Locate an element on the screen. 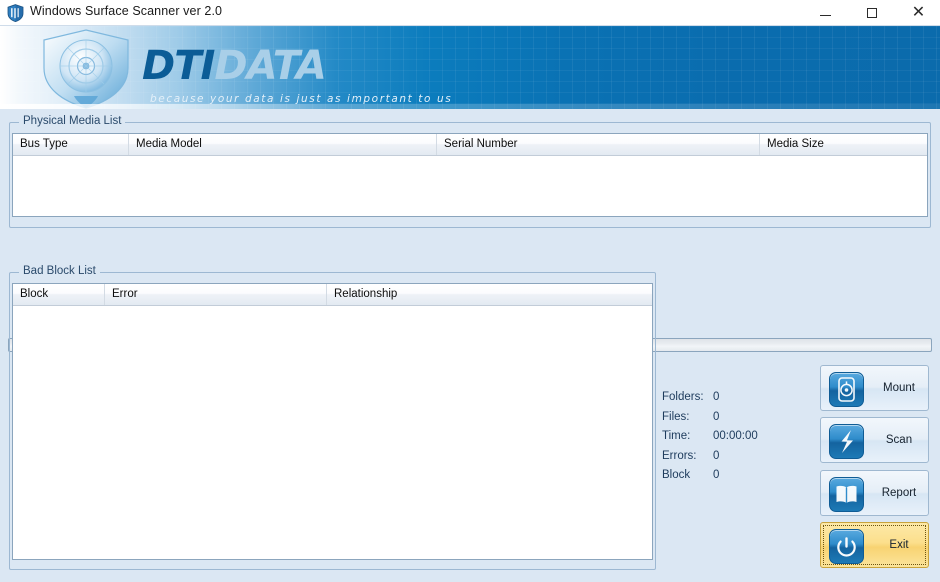 The width and height of the screenshot is (940, 582). open-book-icon is located at coordinates (846, 494).